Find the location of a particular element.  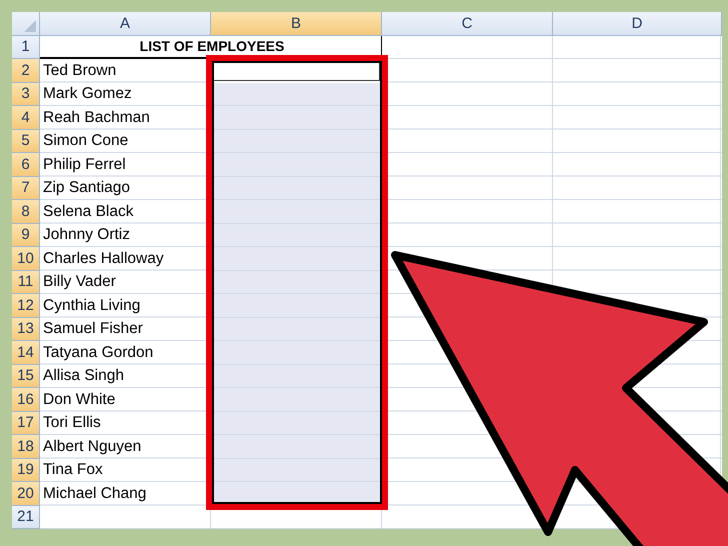

employee-name-cell-text: Tori Ellis is located at coordinates (72, 423).